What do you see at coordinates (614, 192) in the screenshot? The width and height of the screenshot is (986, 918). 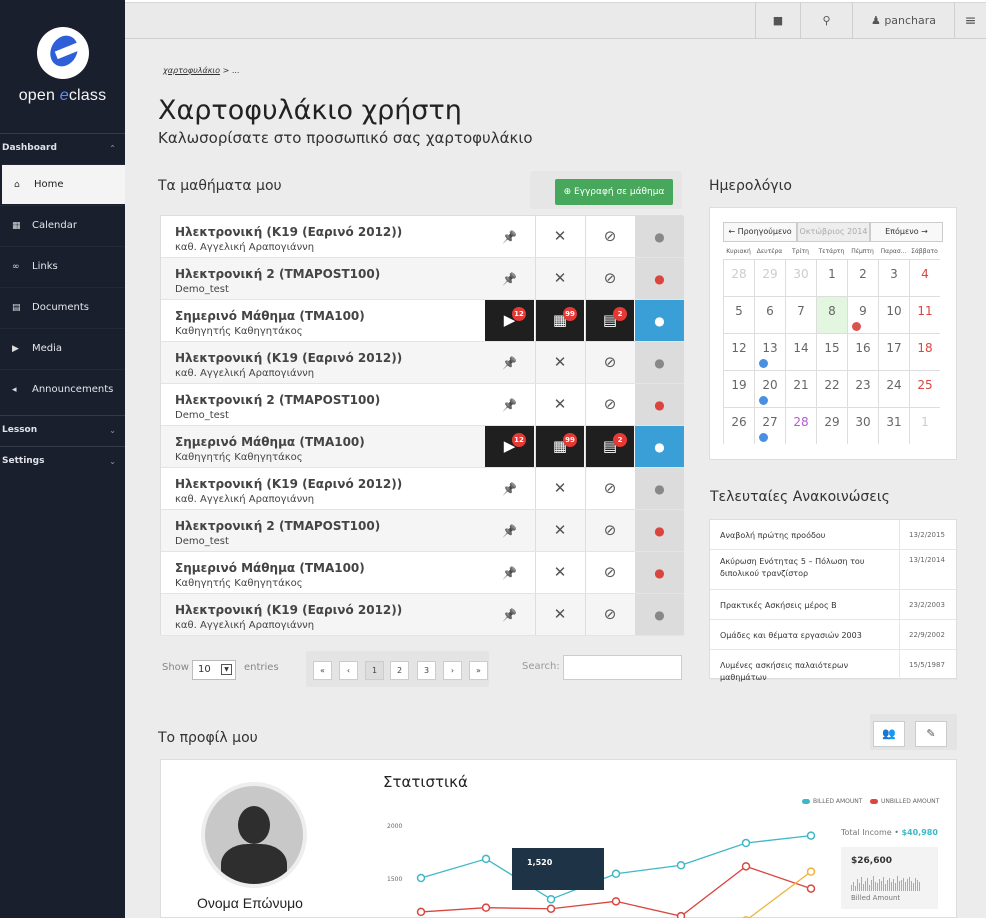 I see `enroll-button: ⊕ Εγγραφή σε μάθημα` at bounding box center [614, 192].